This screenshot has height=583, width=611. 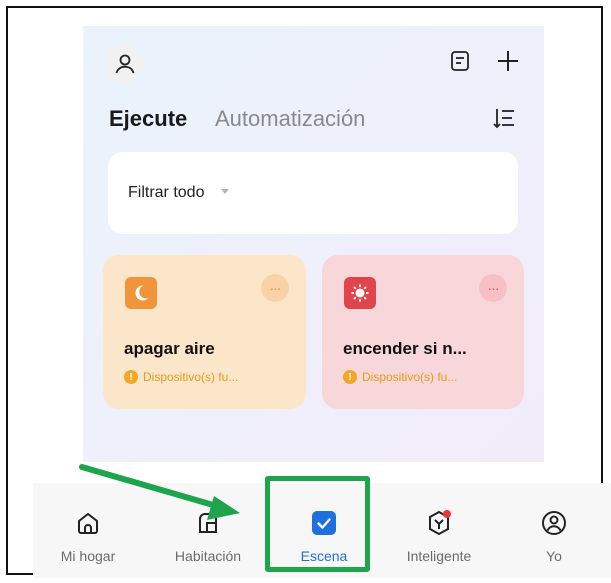 I want to click on caret-down-icon, so click(x=225, y=191).